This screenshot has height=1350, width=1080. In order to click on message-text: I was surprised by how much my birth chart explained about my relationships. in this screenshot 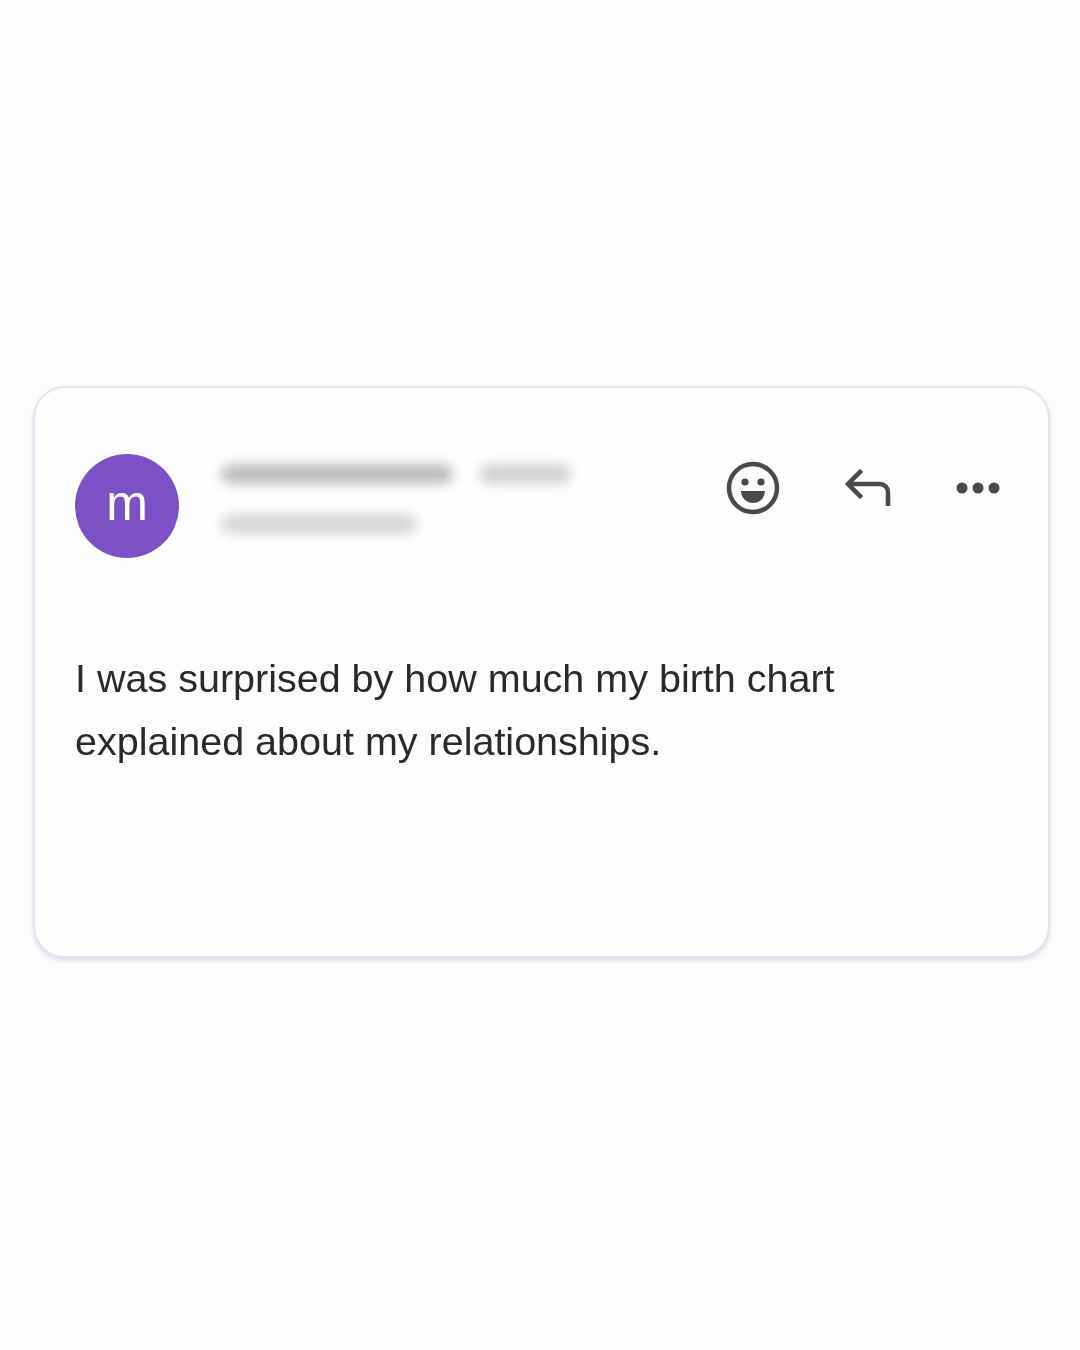, I will do `click(455, 710)`.